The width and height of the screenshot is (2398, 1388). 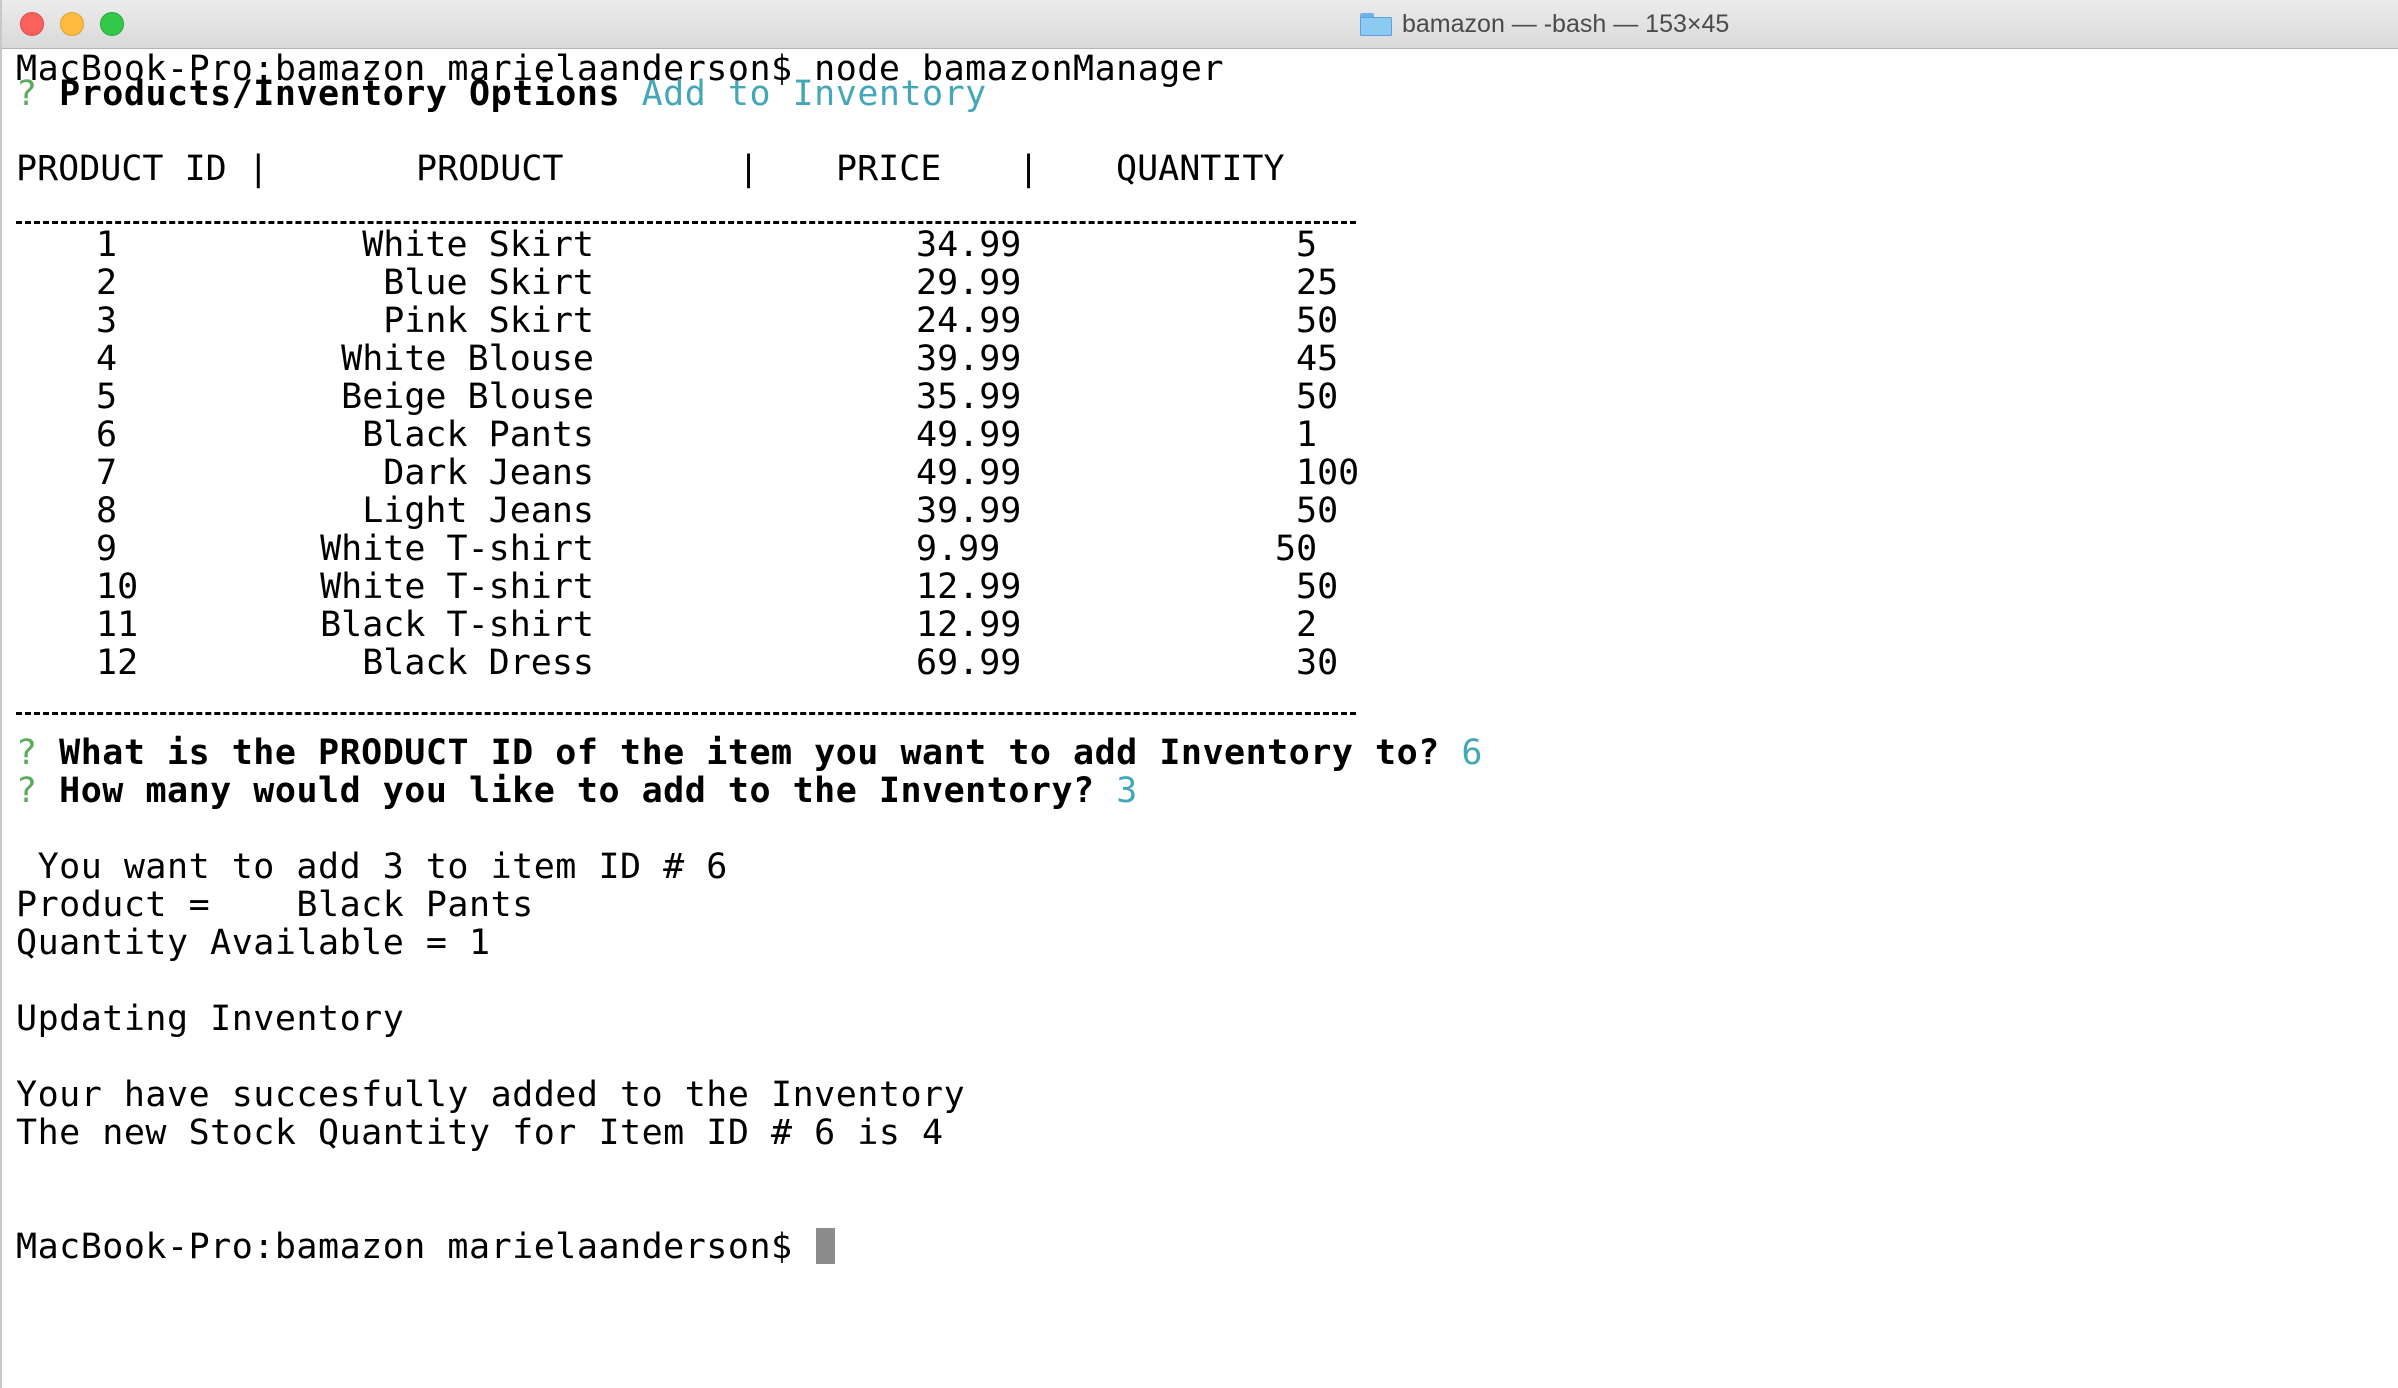 I want to click on quantity-answer: 3, so click(x=1127, y=791).